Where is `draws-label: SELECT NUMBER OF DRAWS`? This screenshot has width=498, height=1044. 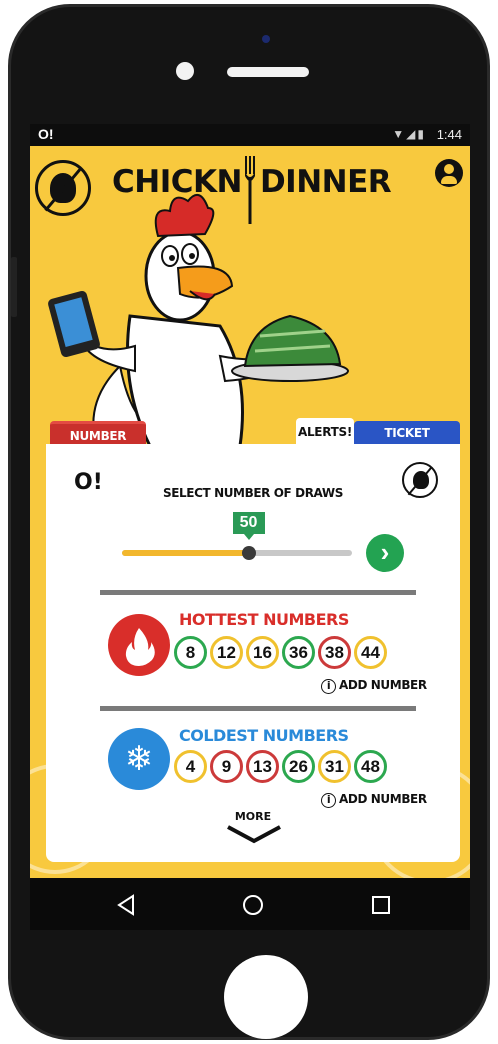 draws-label: SELECT NUMBER OF DRAWS is located at coordinates (253, 493).